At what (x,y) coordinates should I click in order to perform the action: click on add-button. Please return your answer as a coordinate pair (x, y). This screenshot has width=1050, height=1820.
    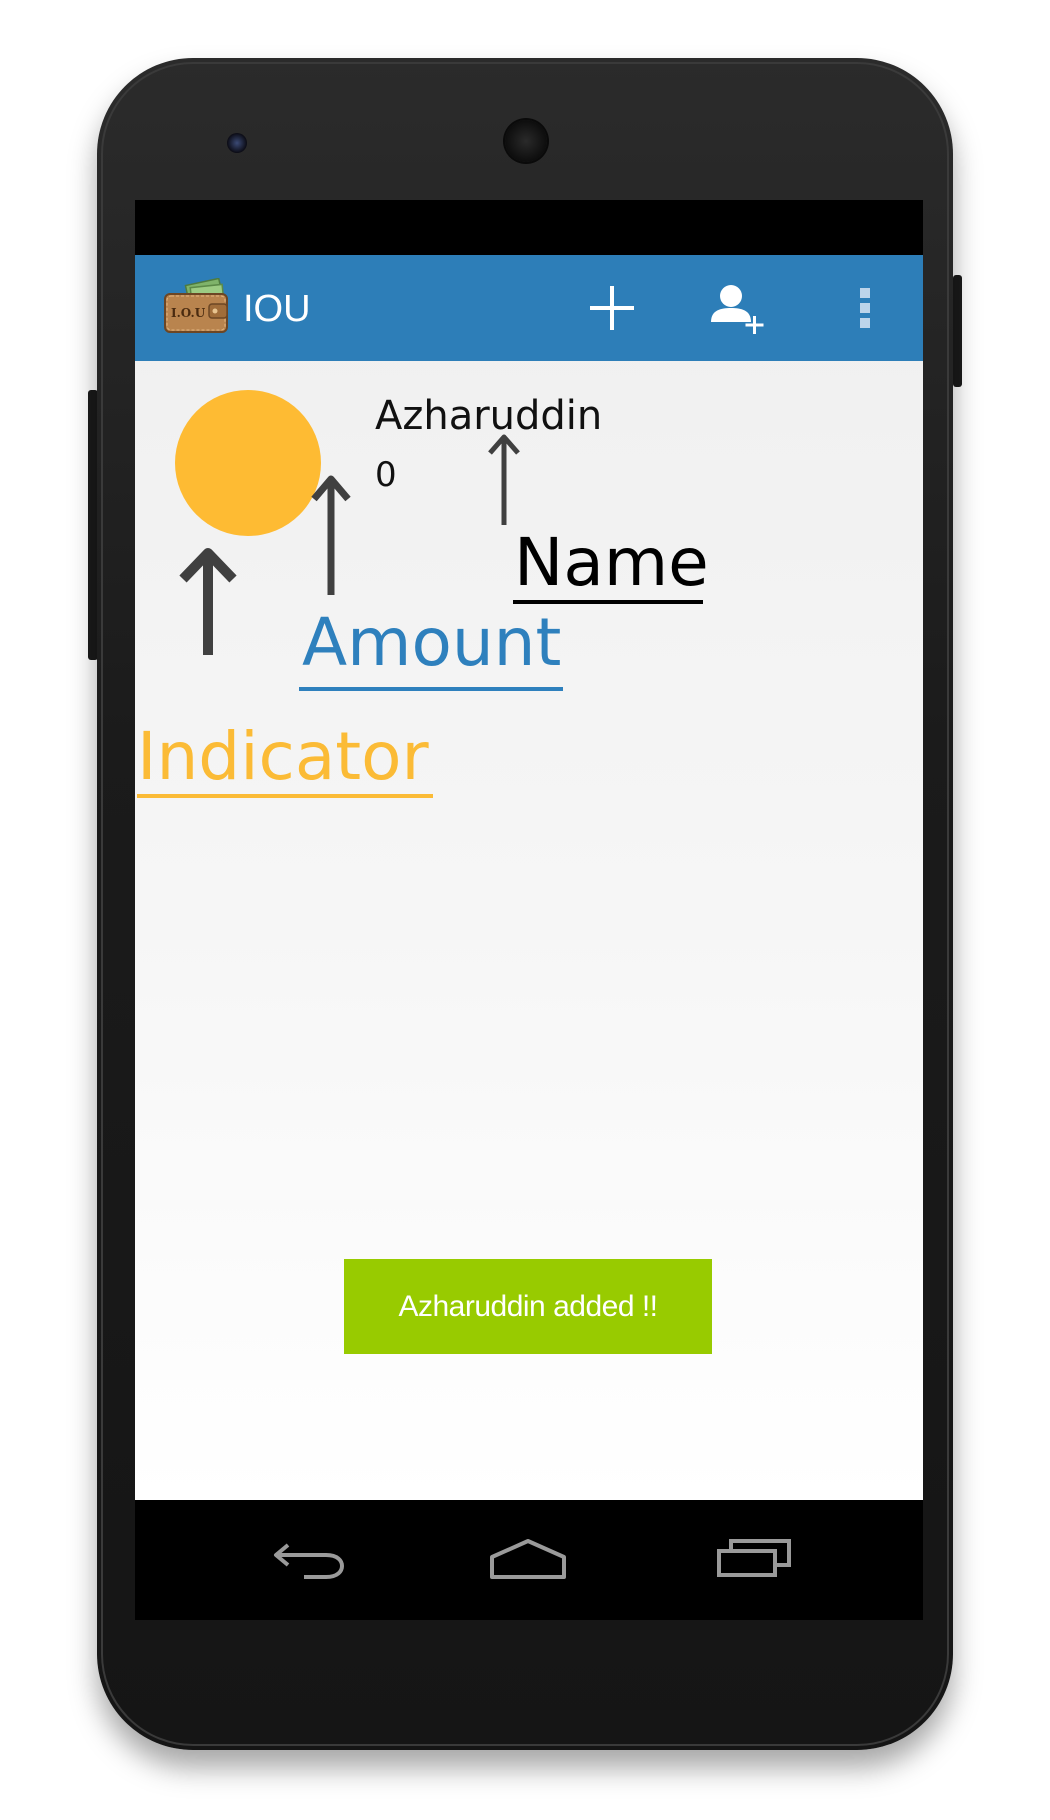
    Looking at the image, I should click on (612, 308).